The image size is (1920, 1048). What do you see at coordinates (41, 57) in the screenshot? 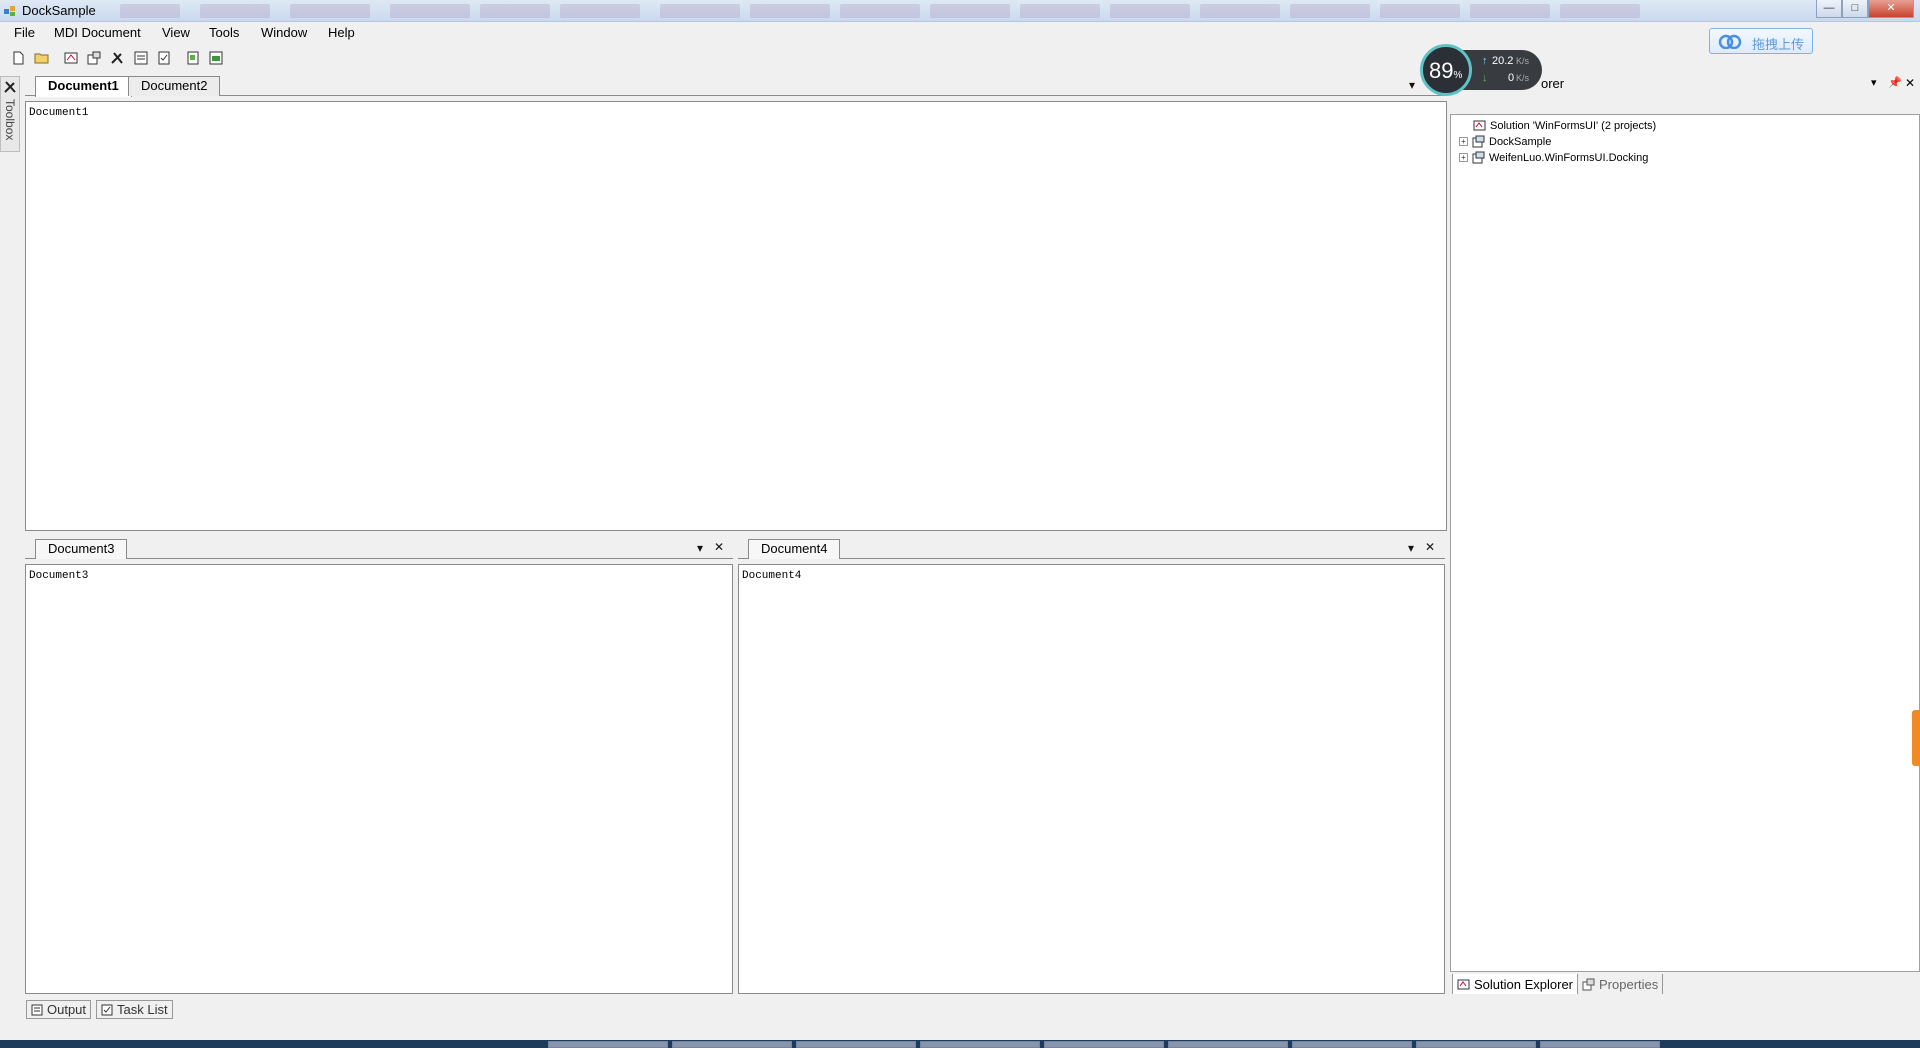
I see `open-folder-icon` at bounding box center [41, 57].